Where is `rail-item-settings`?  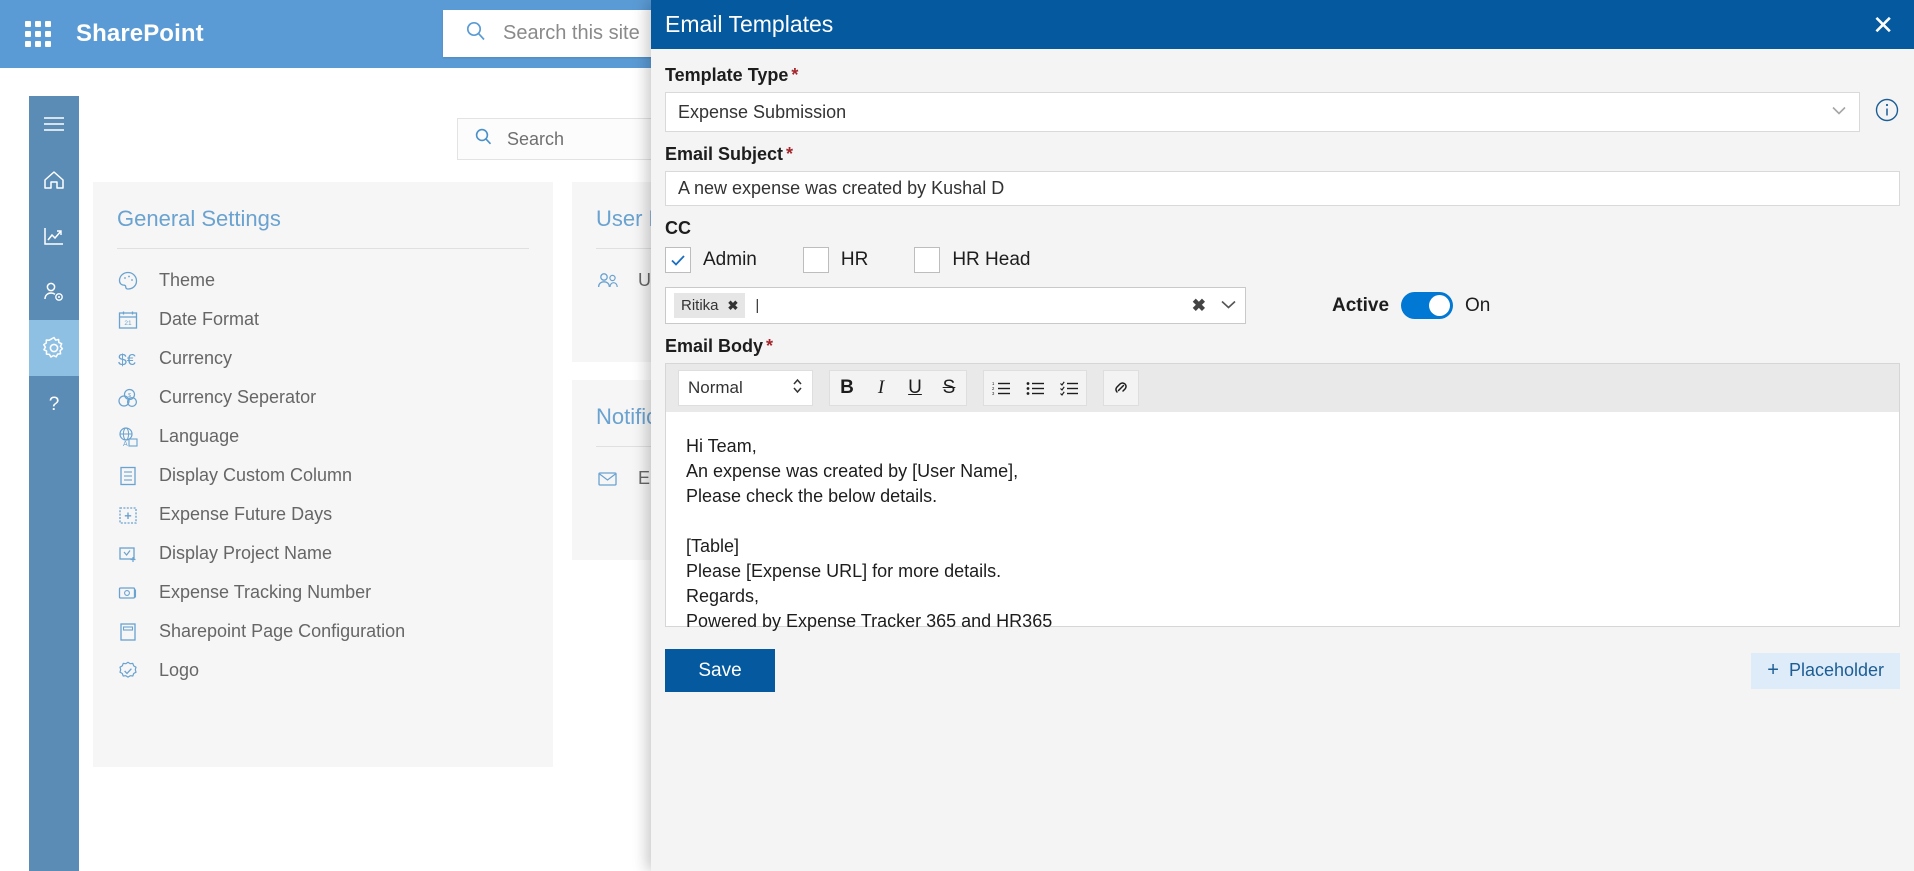
rail-item-settings is located at coordinates (54, 348).